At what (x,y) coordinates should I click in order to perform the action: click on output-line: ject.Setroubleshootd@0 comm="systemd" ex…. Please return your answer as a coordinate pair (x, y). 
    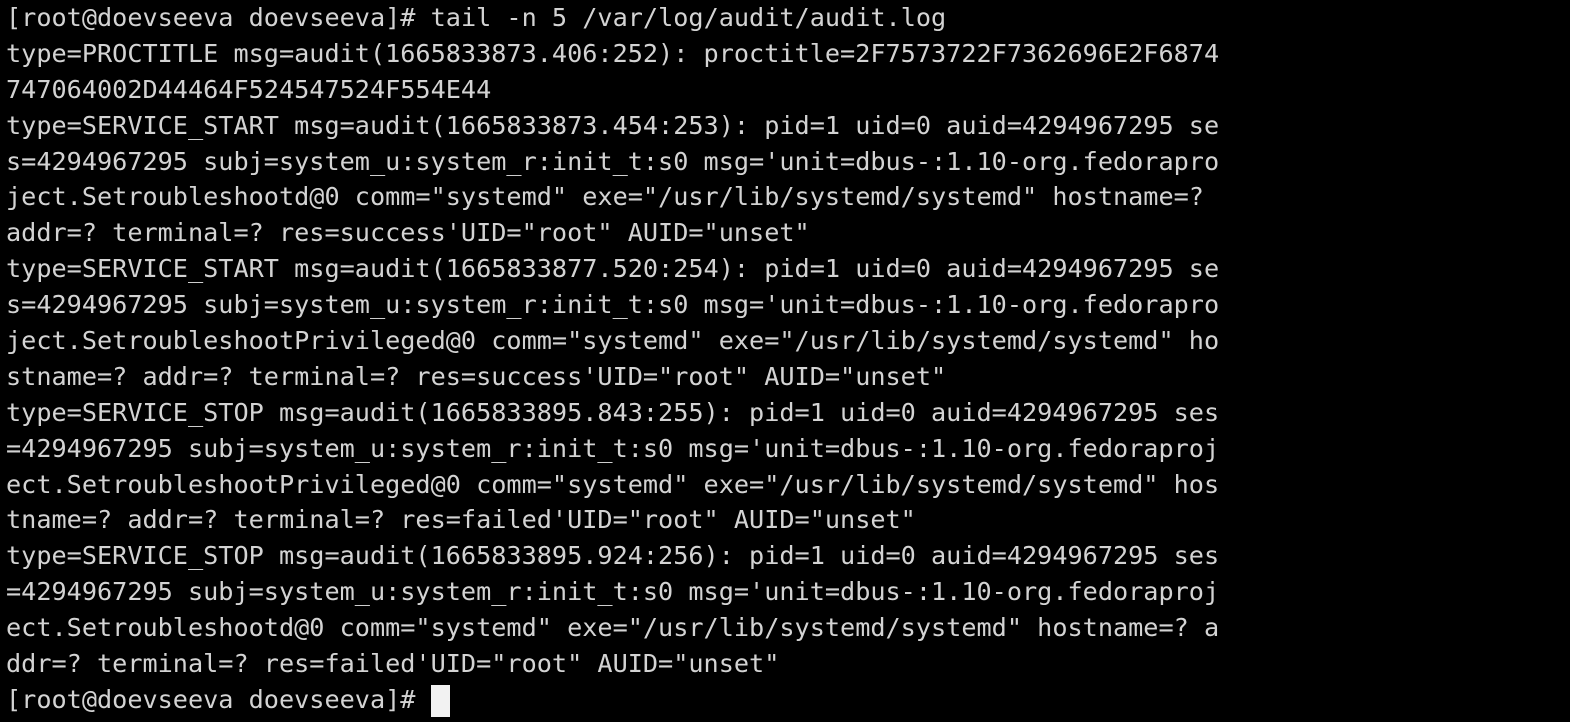
    Looking at the image, I should click on (605, 197).